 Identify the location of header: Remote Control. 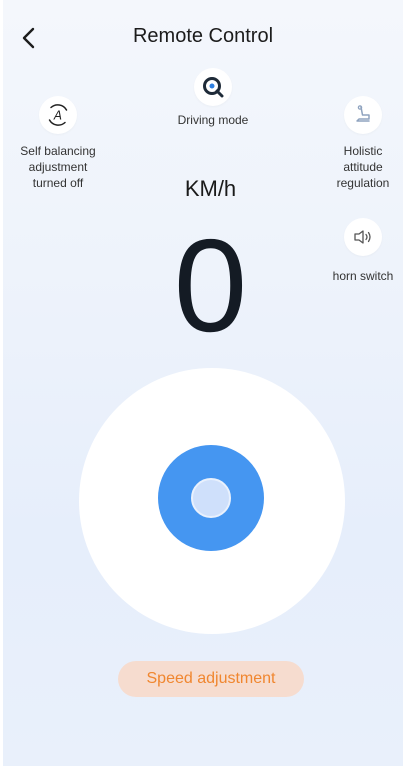
(203, 35).